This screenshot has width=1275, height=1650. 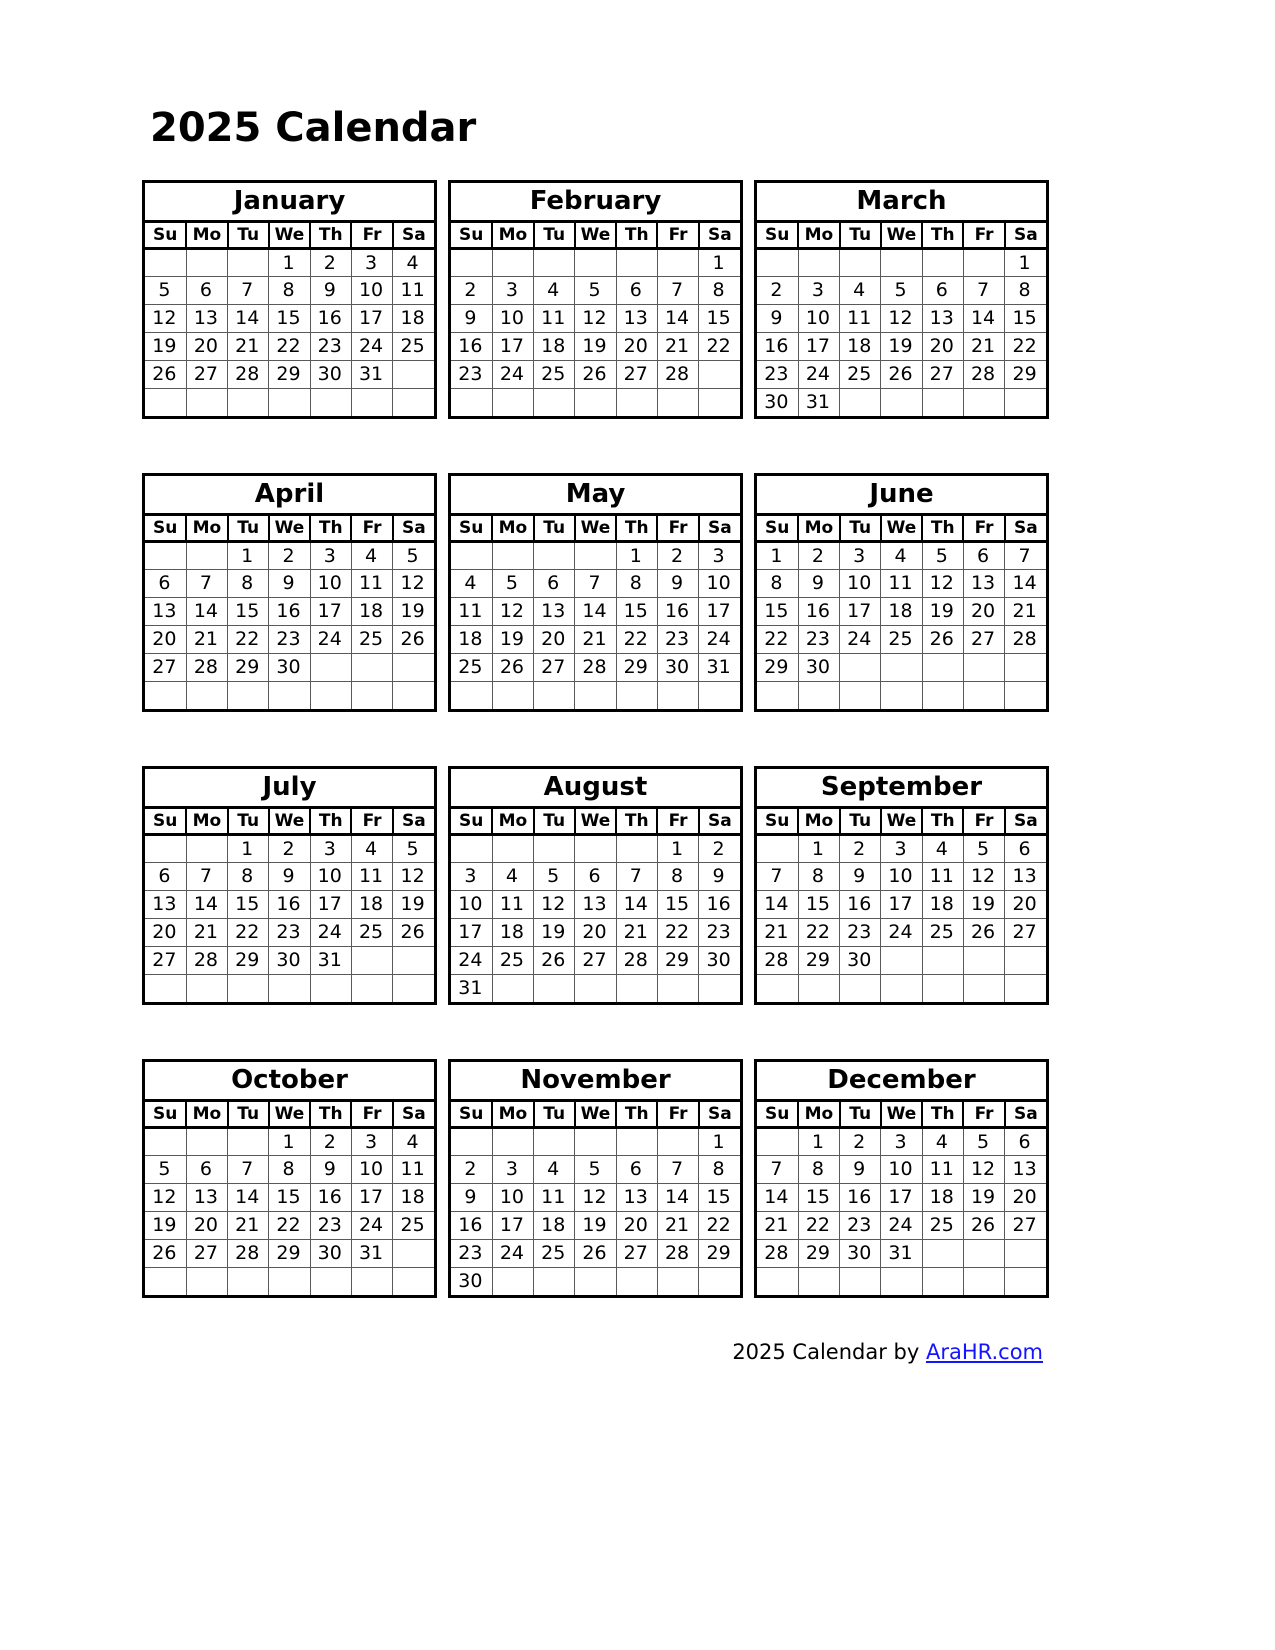 What do you see at coordinates (678, 848) in the screenshot?
I see `day-cell: 1` at bounding box center [678, 848].